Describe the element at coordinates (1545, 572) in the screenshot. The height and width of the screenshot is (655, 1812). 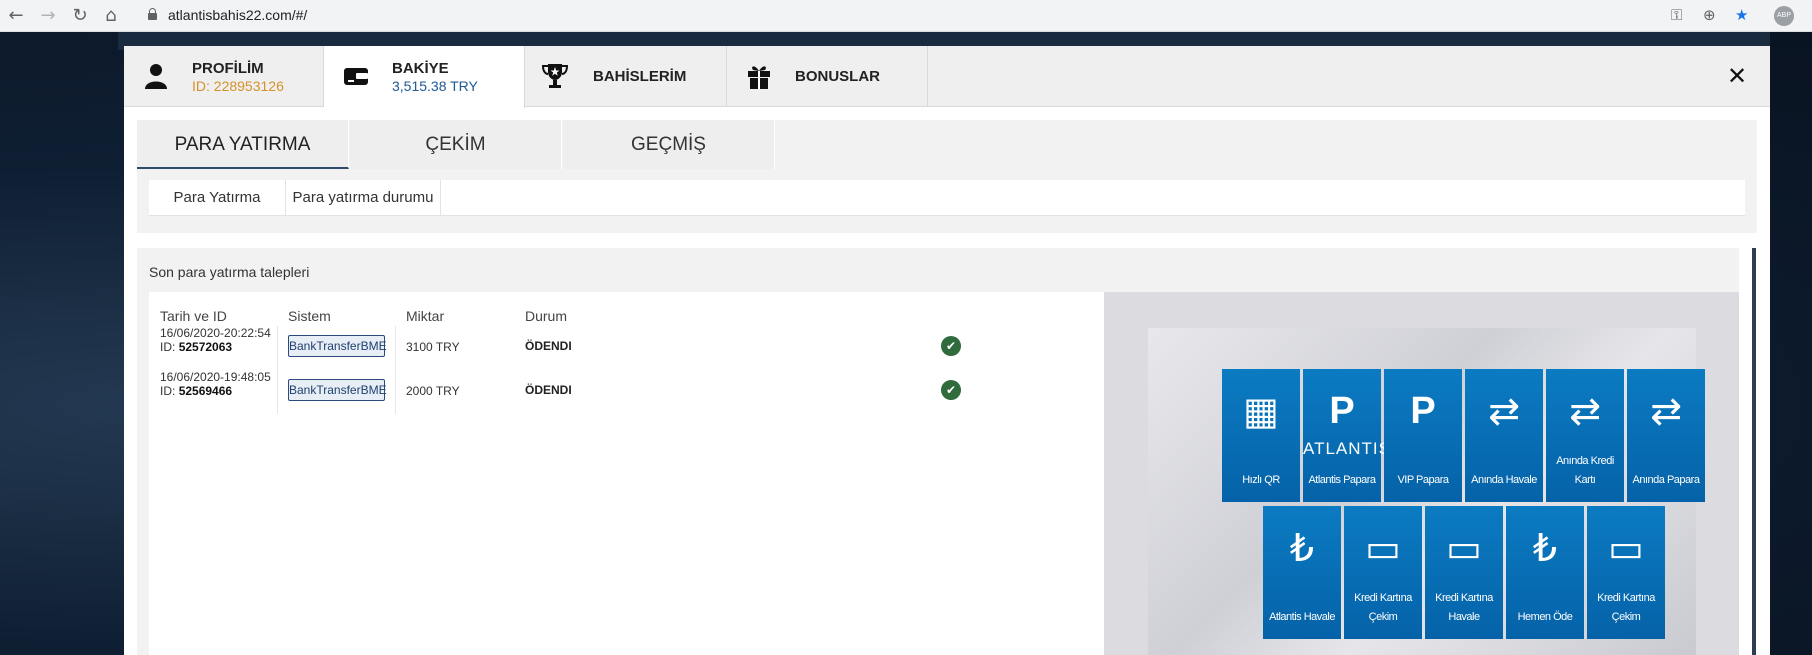
I see `payment-tile-hemen-ode: ₺ Hemen Öde` at that location.